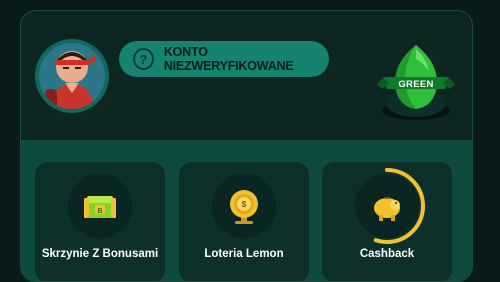 This screenshot has width=500, height=282. I want to click on lottery-card: $ Loteria Lemon, so click(244, 221).